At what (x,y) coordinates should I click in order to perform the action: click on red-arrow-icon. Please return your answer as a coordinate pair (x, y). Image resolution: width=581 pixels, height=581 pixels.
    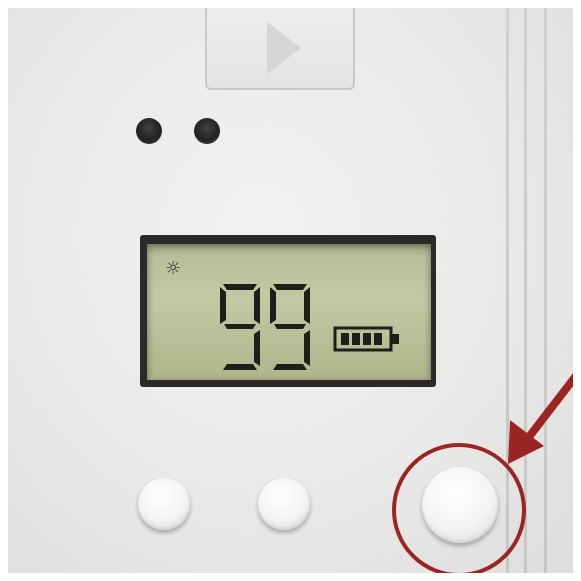
    Looking at the image, I should click on (544, 414).